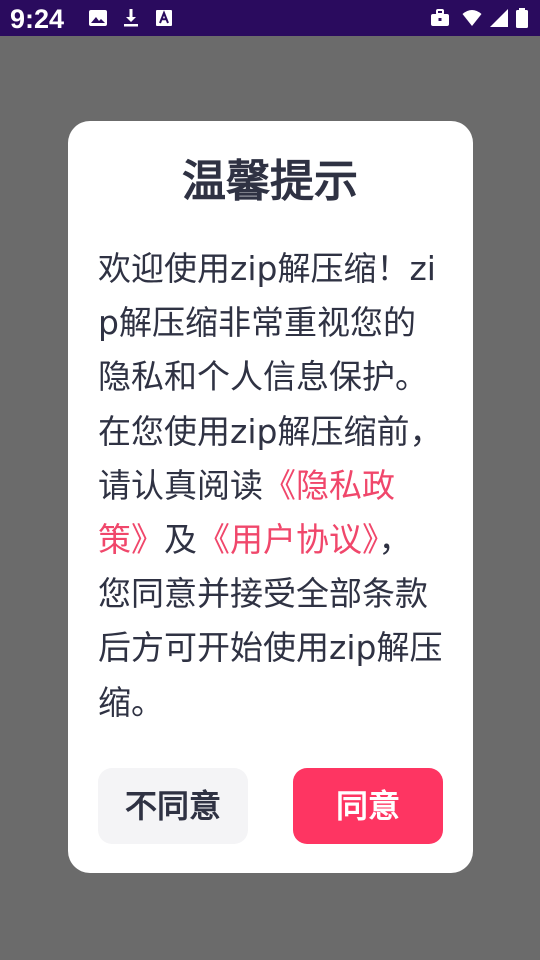 Image resolution: width=540 pixels, height=960 pixels. Describe the element at coordinates (98, 18) in the screenshot. I see `image-icon` at that location.